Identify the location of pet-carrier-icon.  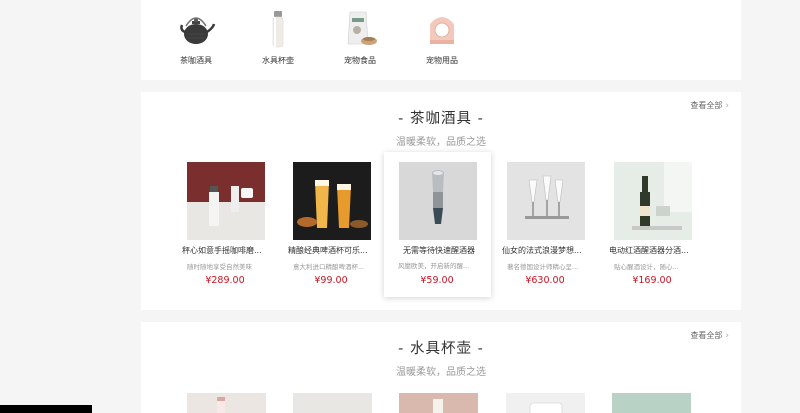
(442, 30).